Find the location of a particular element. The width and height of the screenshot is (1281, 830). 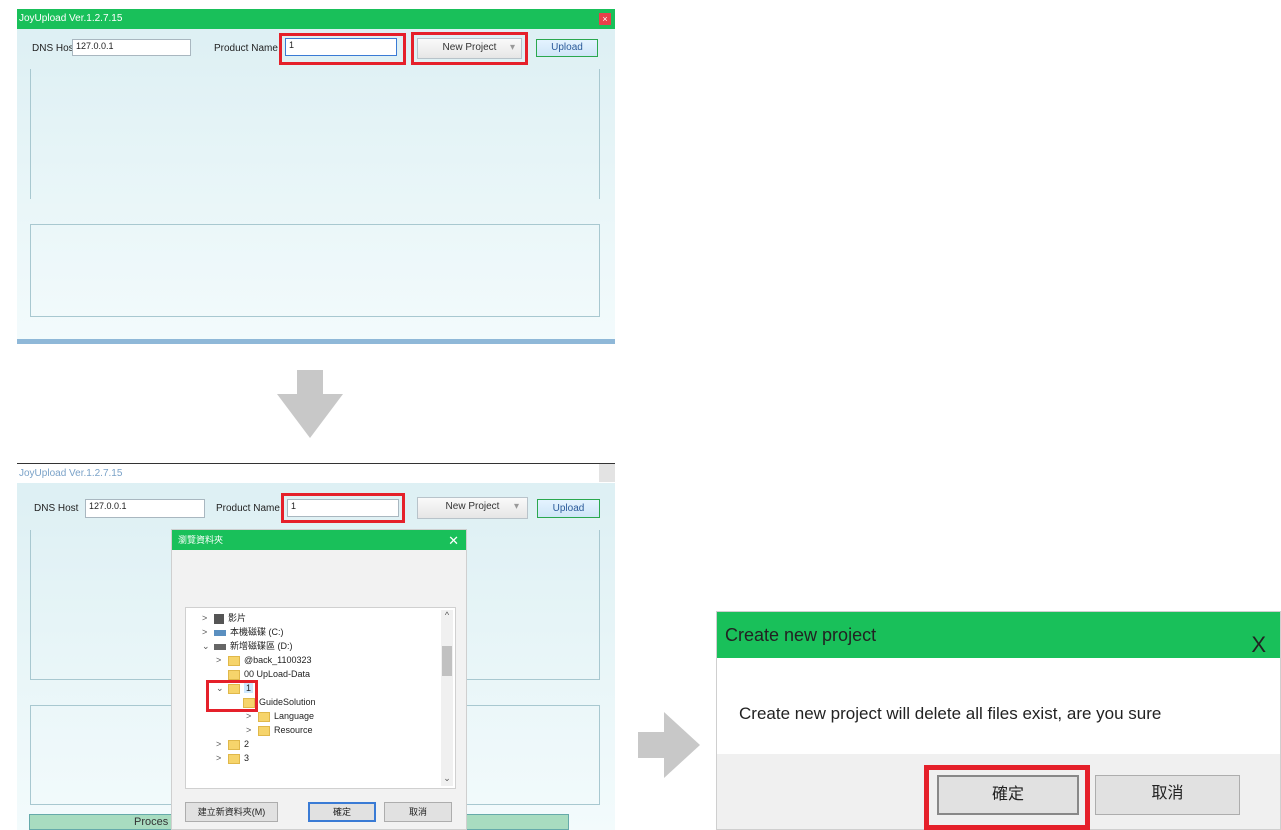

dialog-title-bar: Create new project X is located at coordinates (998, 635).